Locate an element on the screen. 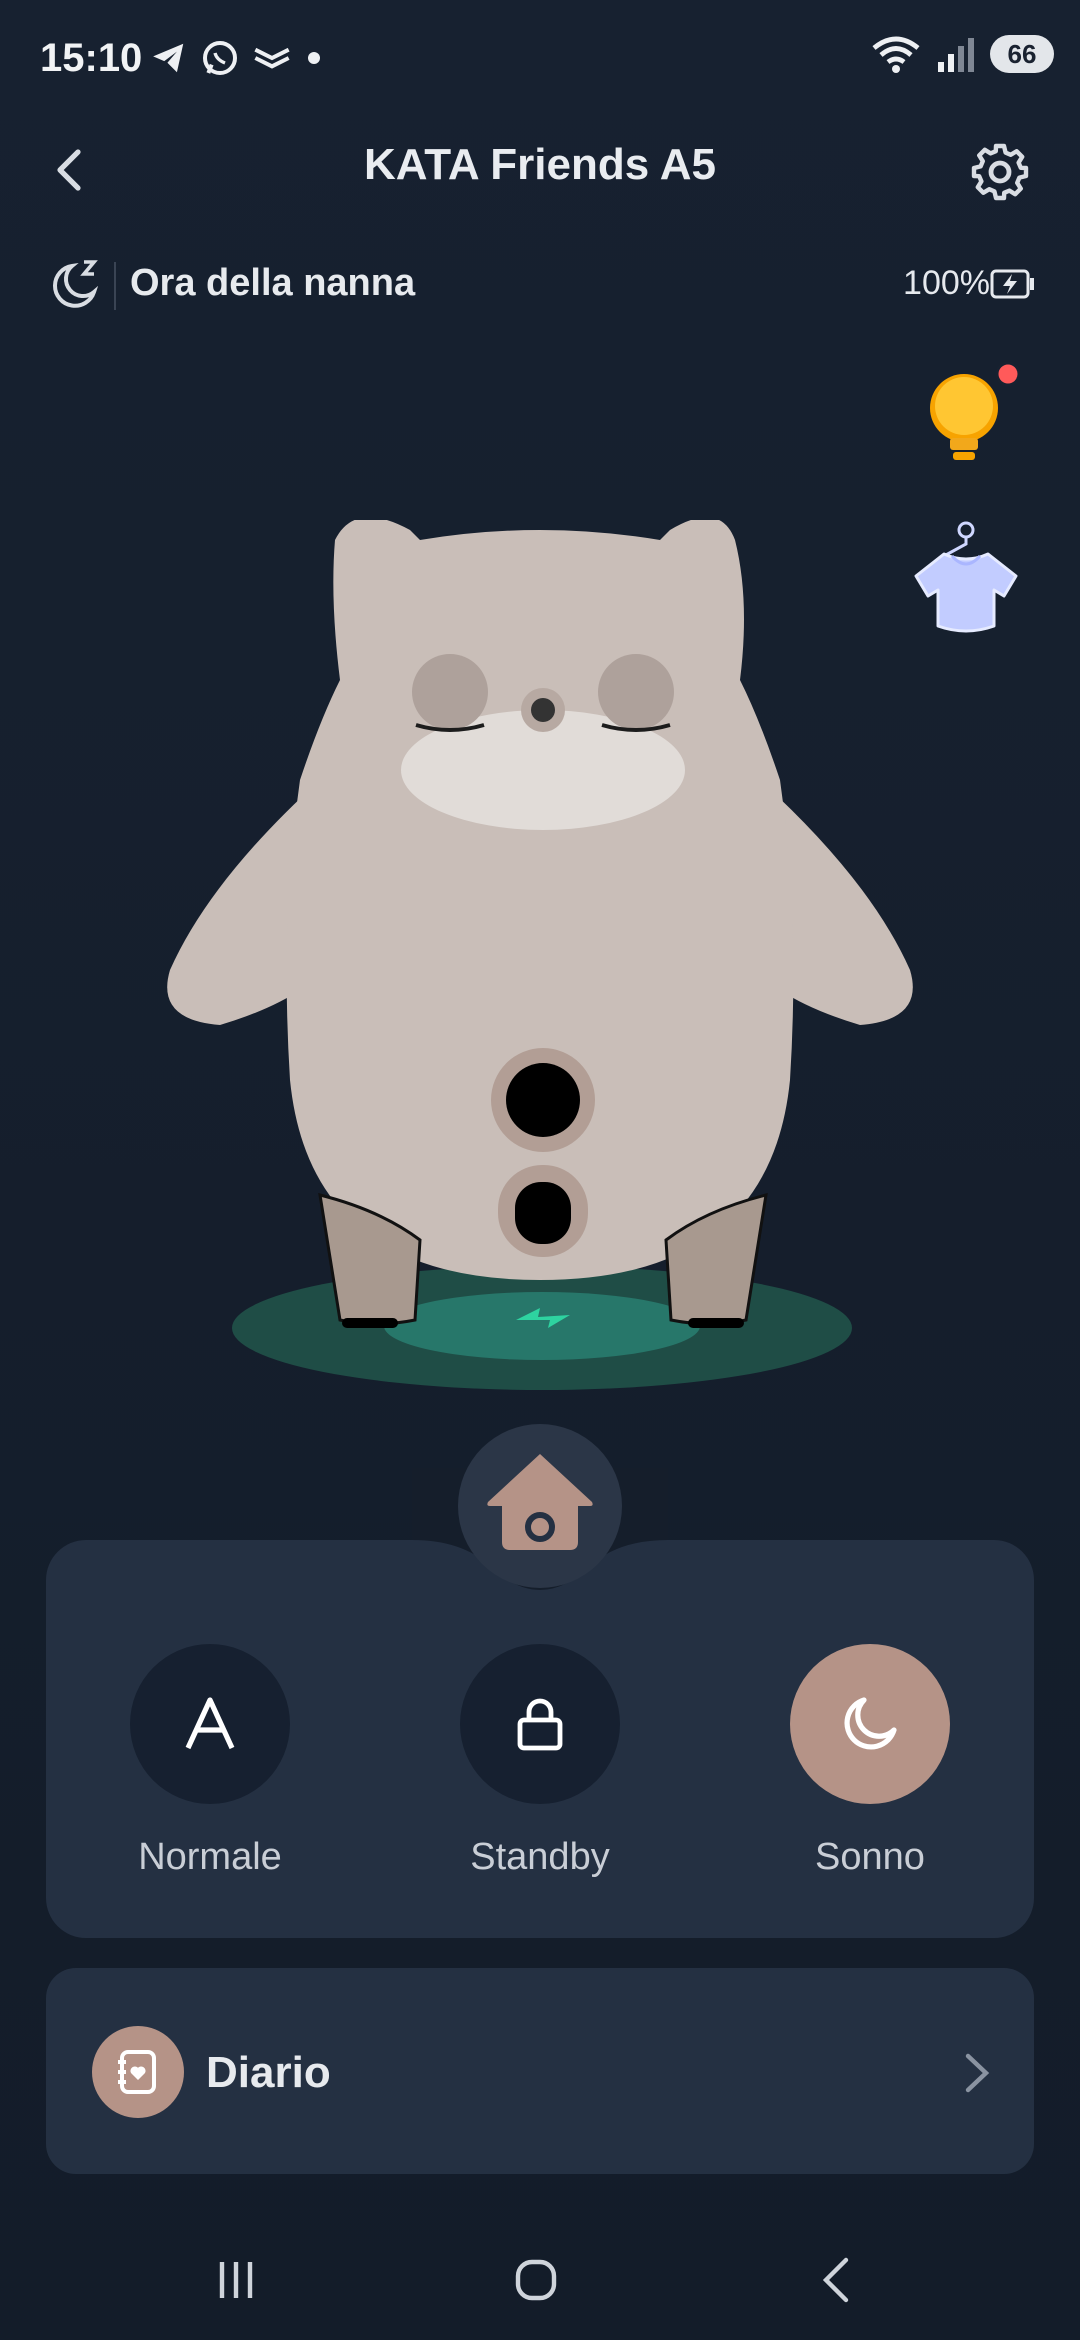  battery-percent: 100% is located at coordinates (946, 283).